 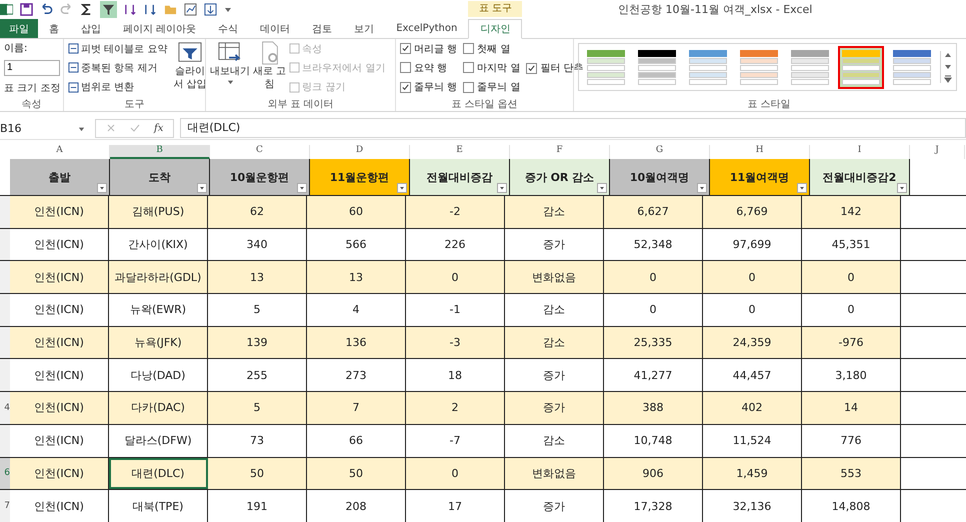 What do you see at coordinates (322, 28) in the screenshot?
I see `ribbon-tab: 검토` at bounding box center [322, 28].